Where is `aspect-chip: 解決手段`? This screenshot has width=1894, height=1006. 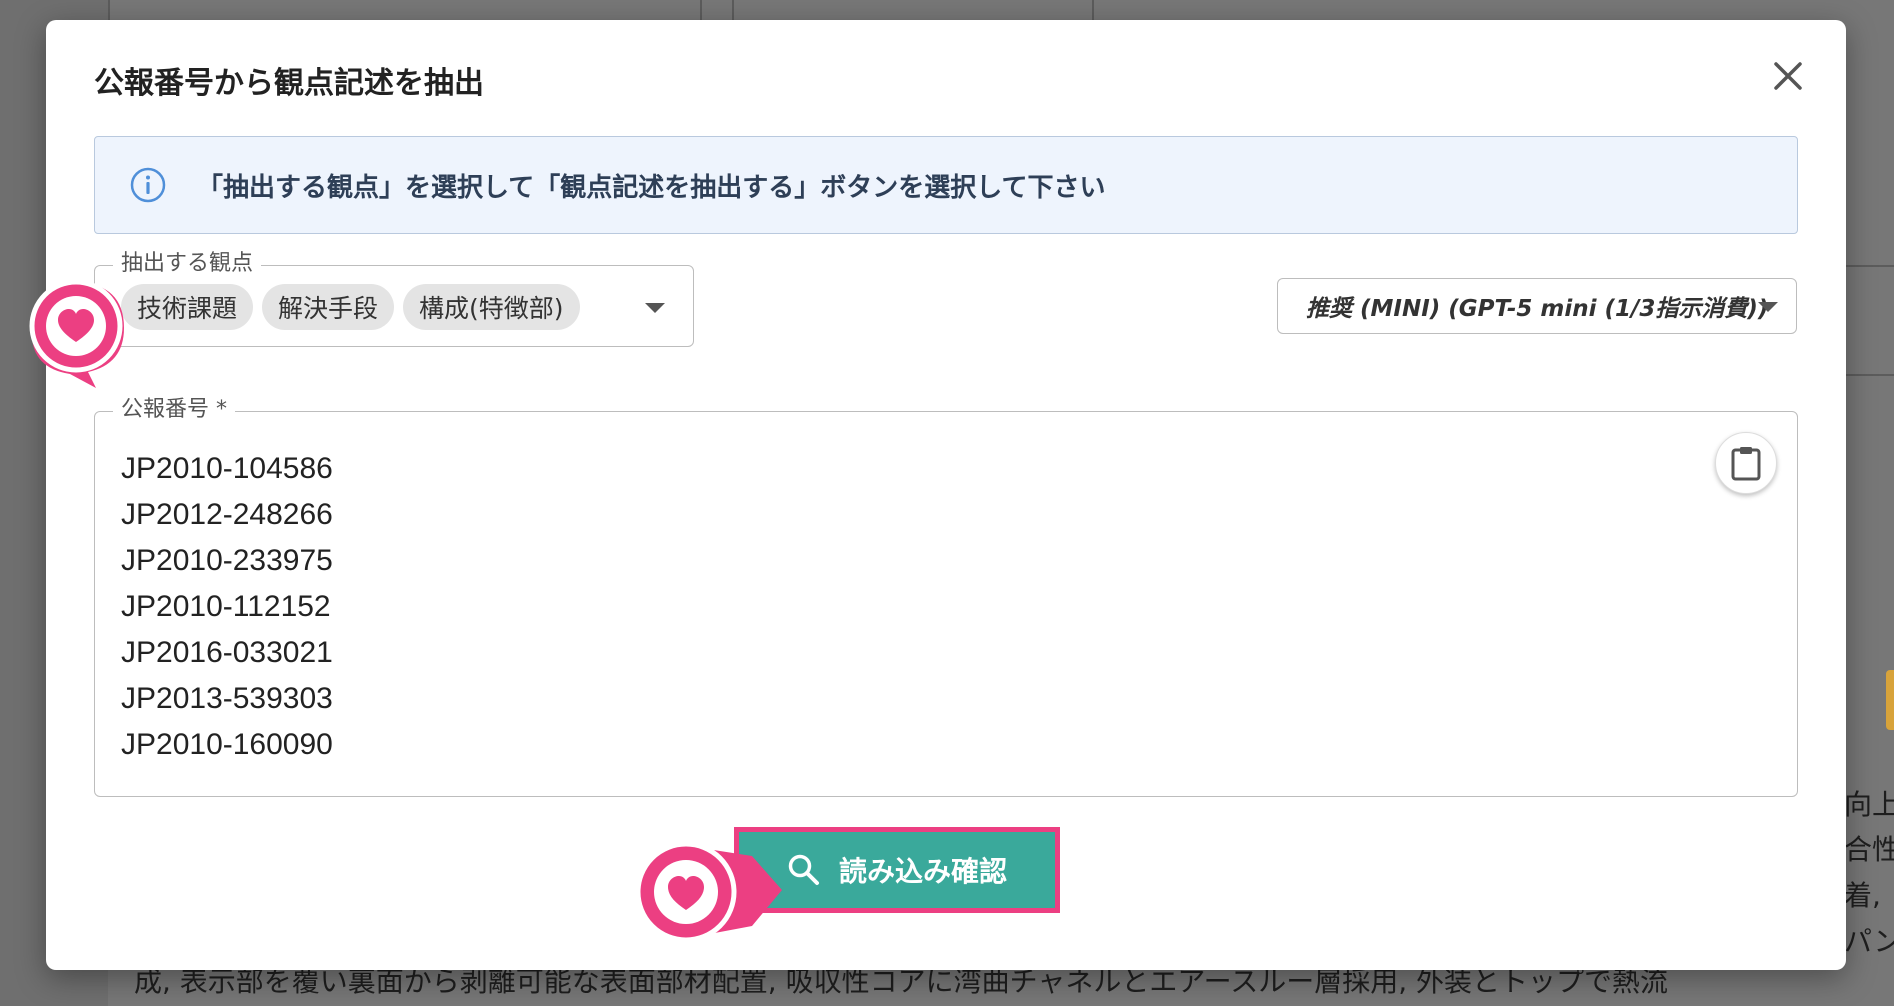
aspect-chip: 解決手段 is located at coordinates (328, 307).